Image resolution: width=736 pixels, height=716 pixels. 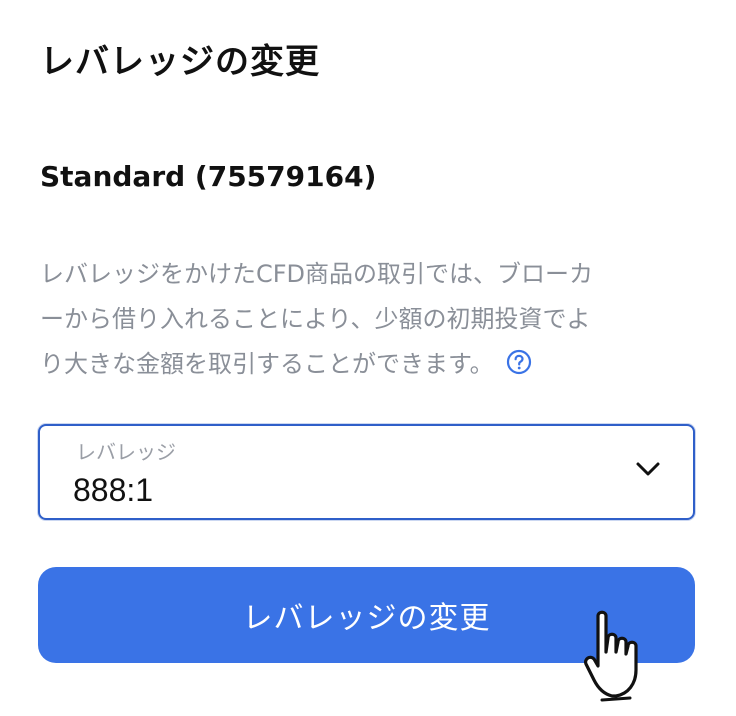 I want to click on description-line-3-text: り大きな金額を取引することができます。, so click(x=267, y=364).